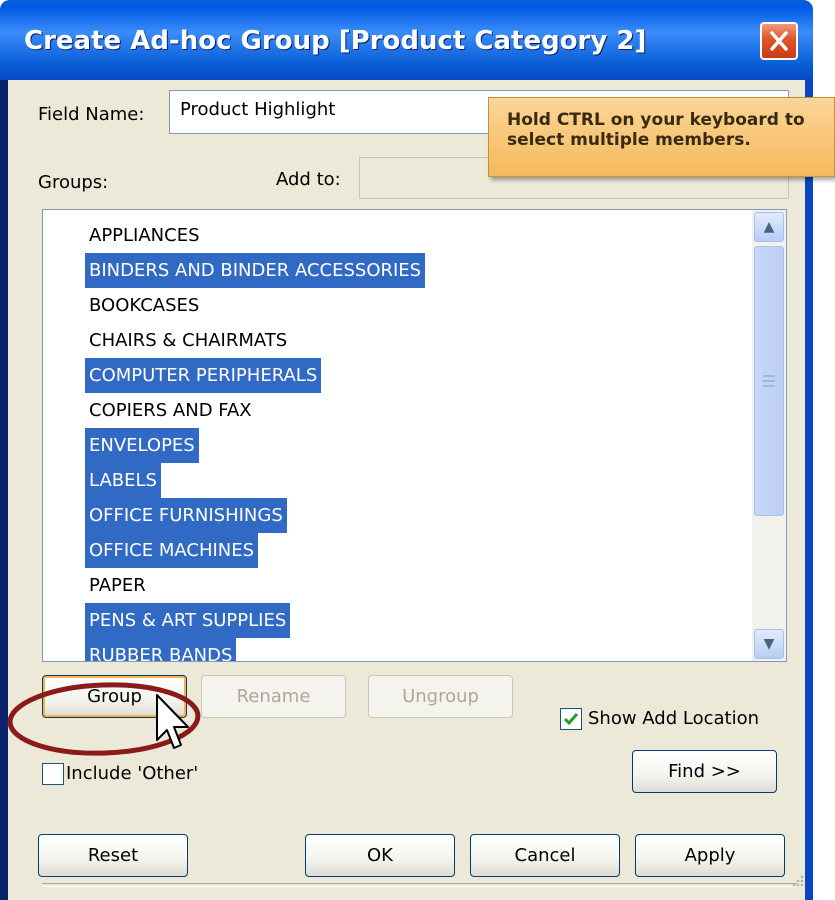 The image size is (835, 900). Describe the element at coordinates (704, 771) in the screenshot. I see `find-button: Find >>` at that location.